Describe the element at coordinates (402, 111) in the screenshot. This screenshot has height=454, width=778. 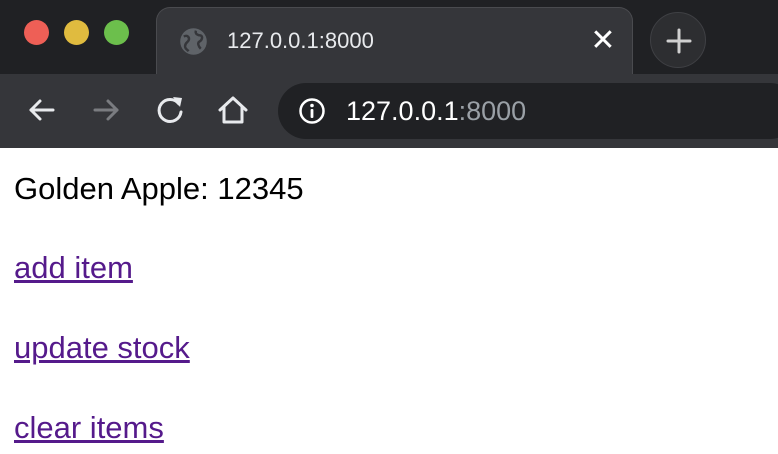
I see `url-host: 127.0.0.1` at that location.